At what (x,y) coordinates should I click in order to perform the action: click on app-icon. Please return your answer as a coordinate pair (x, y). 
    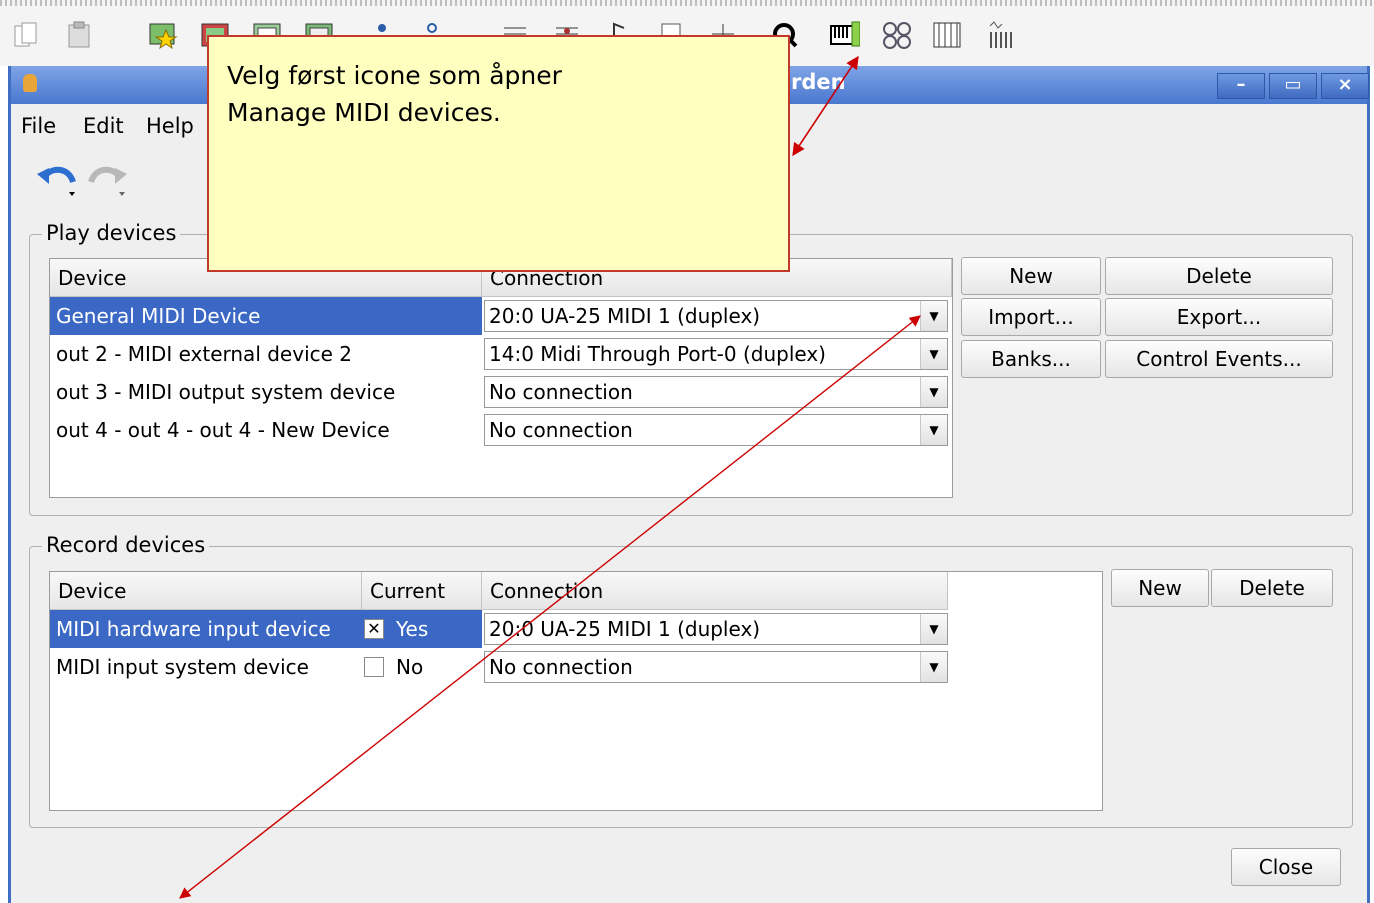
    Looking at the image, I should click on (30, 83).